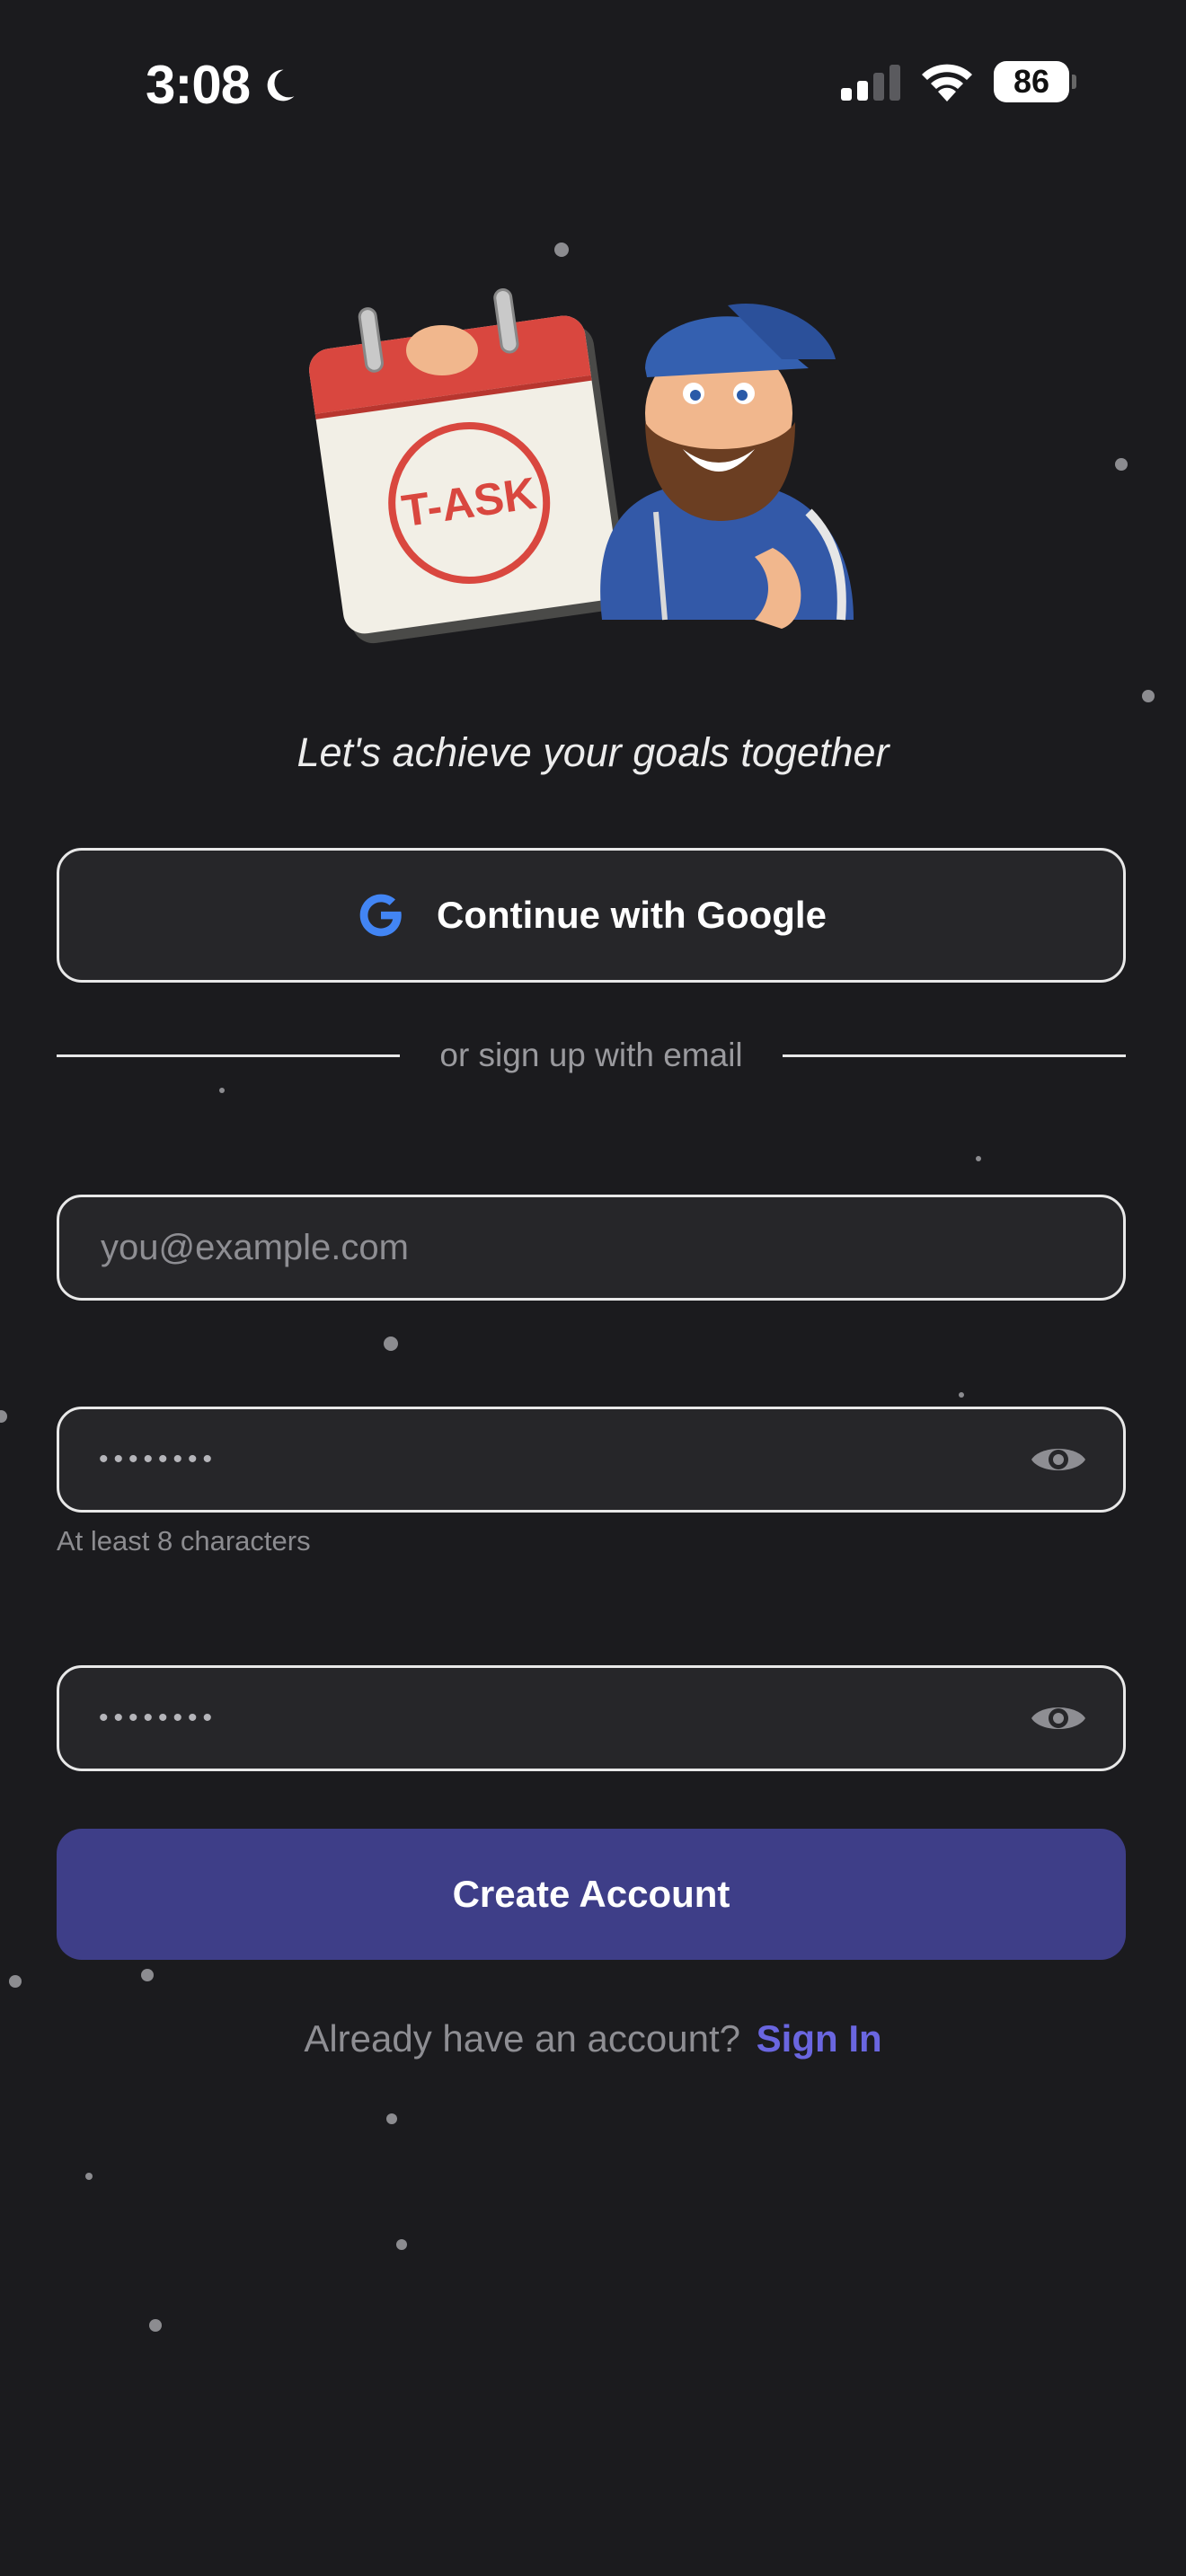  Describe the element at coordinates (819, 2038) in the screenshot. I see `sign-in-link: Sign In` at that location.